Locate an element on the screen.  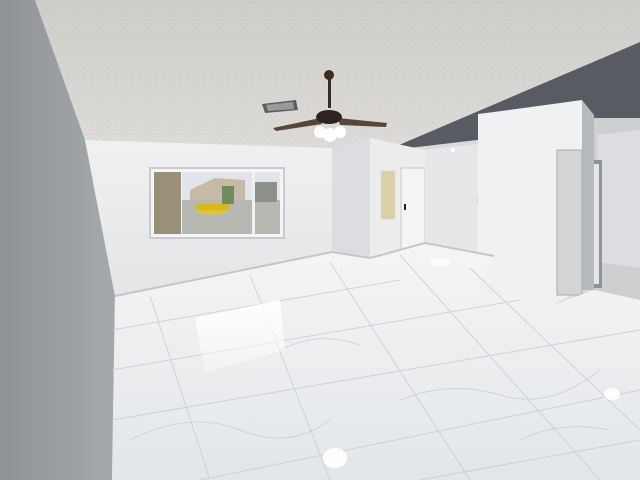
closet-door is located at coordinates (569, 222).